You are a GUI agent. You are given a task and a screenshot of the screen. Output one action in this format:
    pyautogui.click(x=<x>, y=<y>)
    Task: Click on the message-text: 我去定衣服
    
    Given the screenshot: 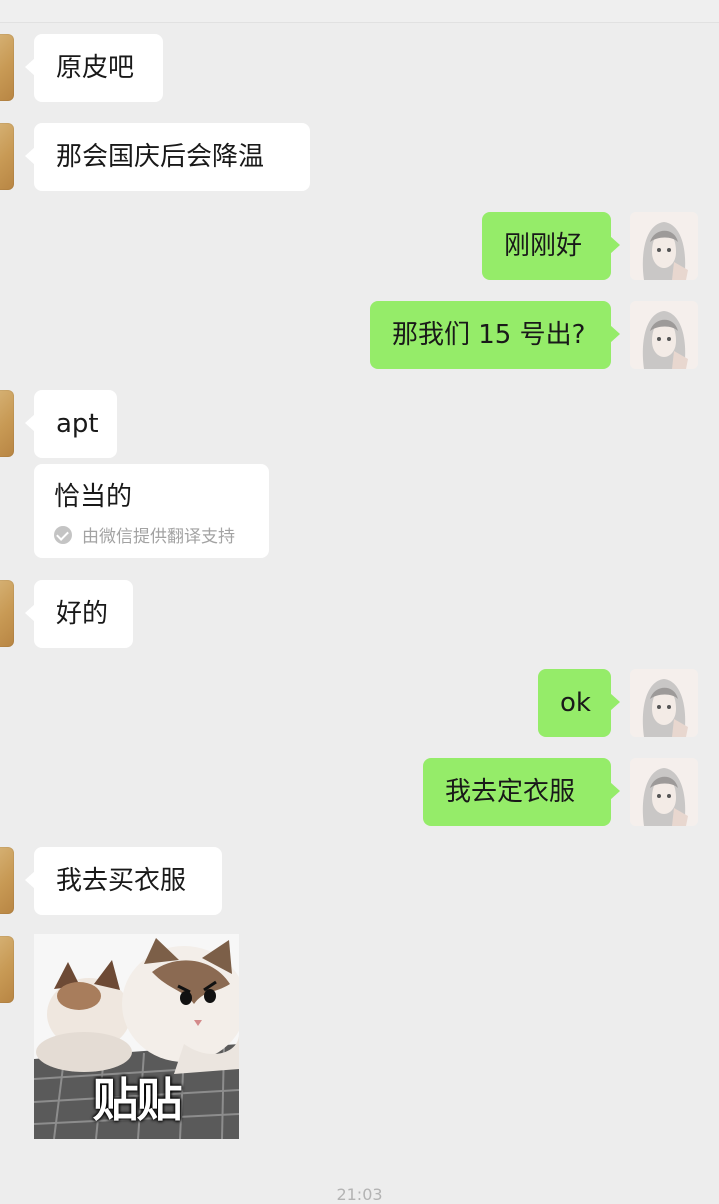 What is the action you would take?
    pyautogui.click(x=510, y=792)
    